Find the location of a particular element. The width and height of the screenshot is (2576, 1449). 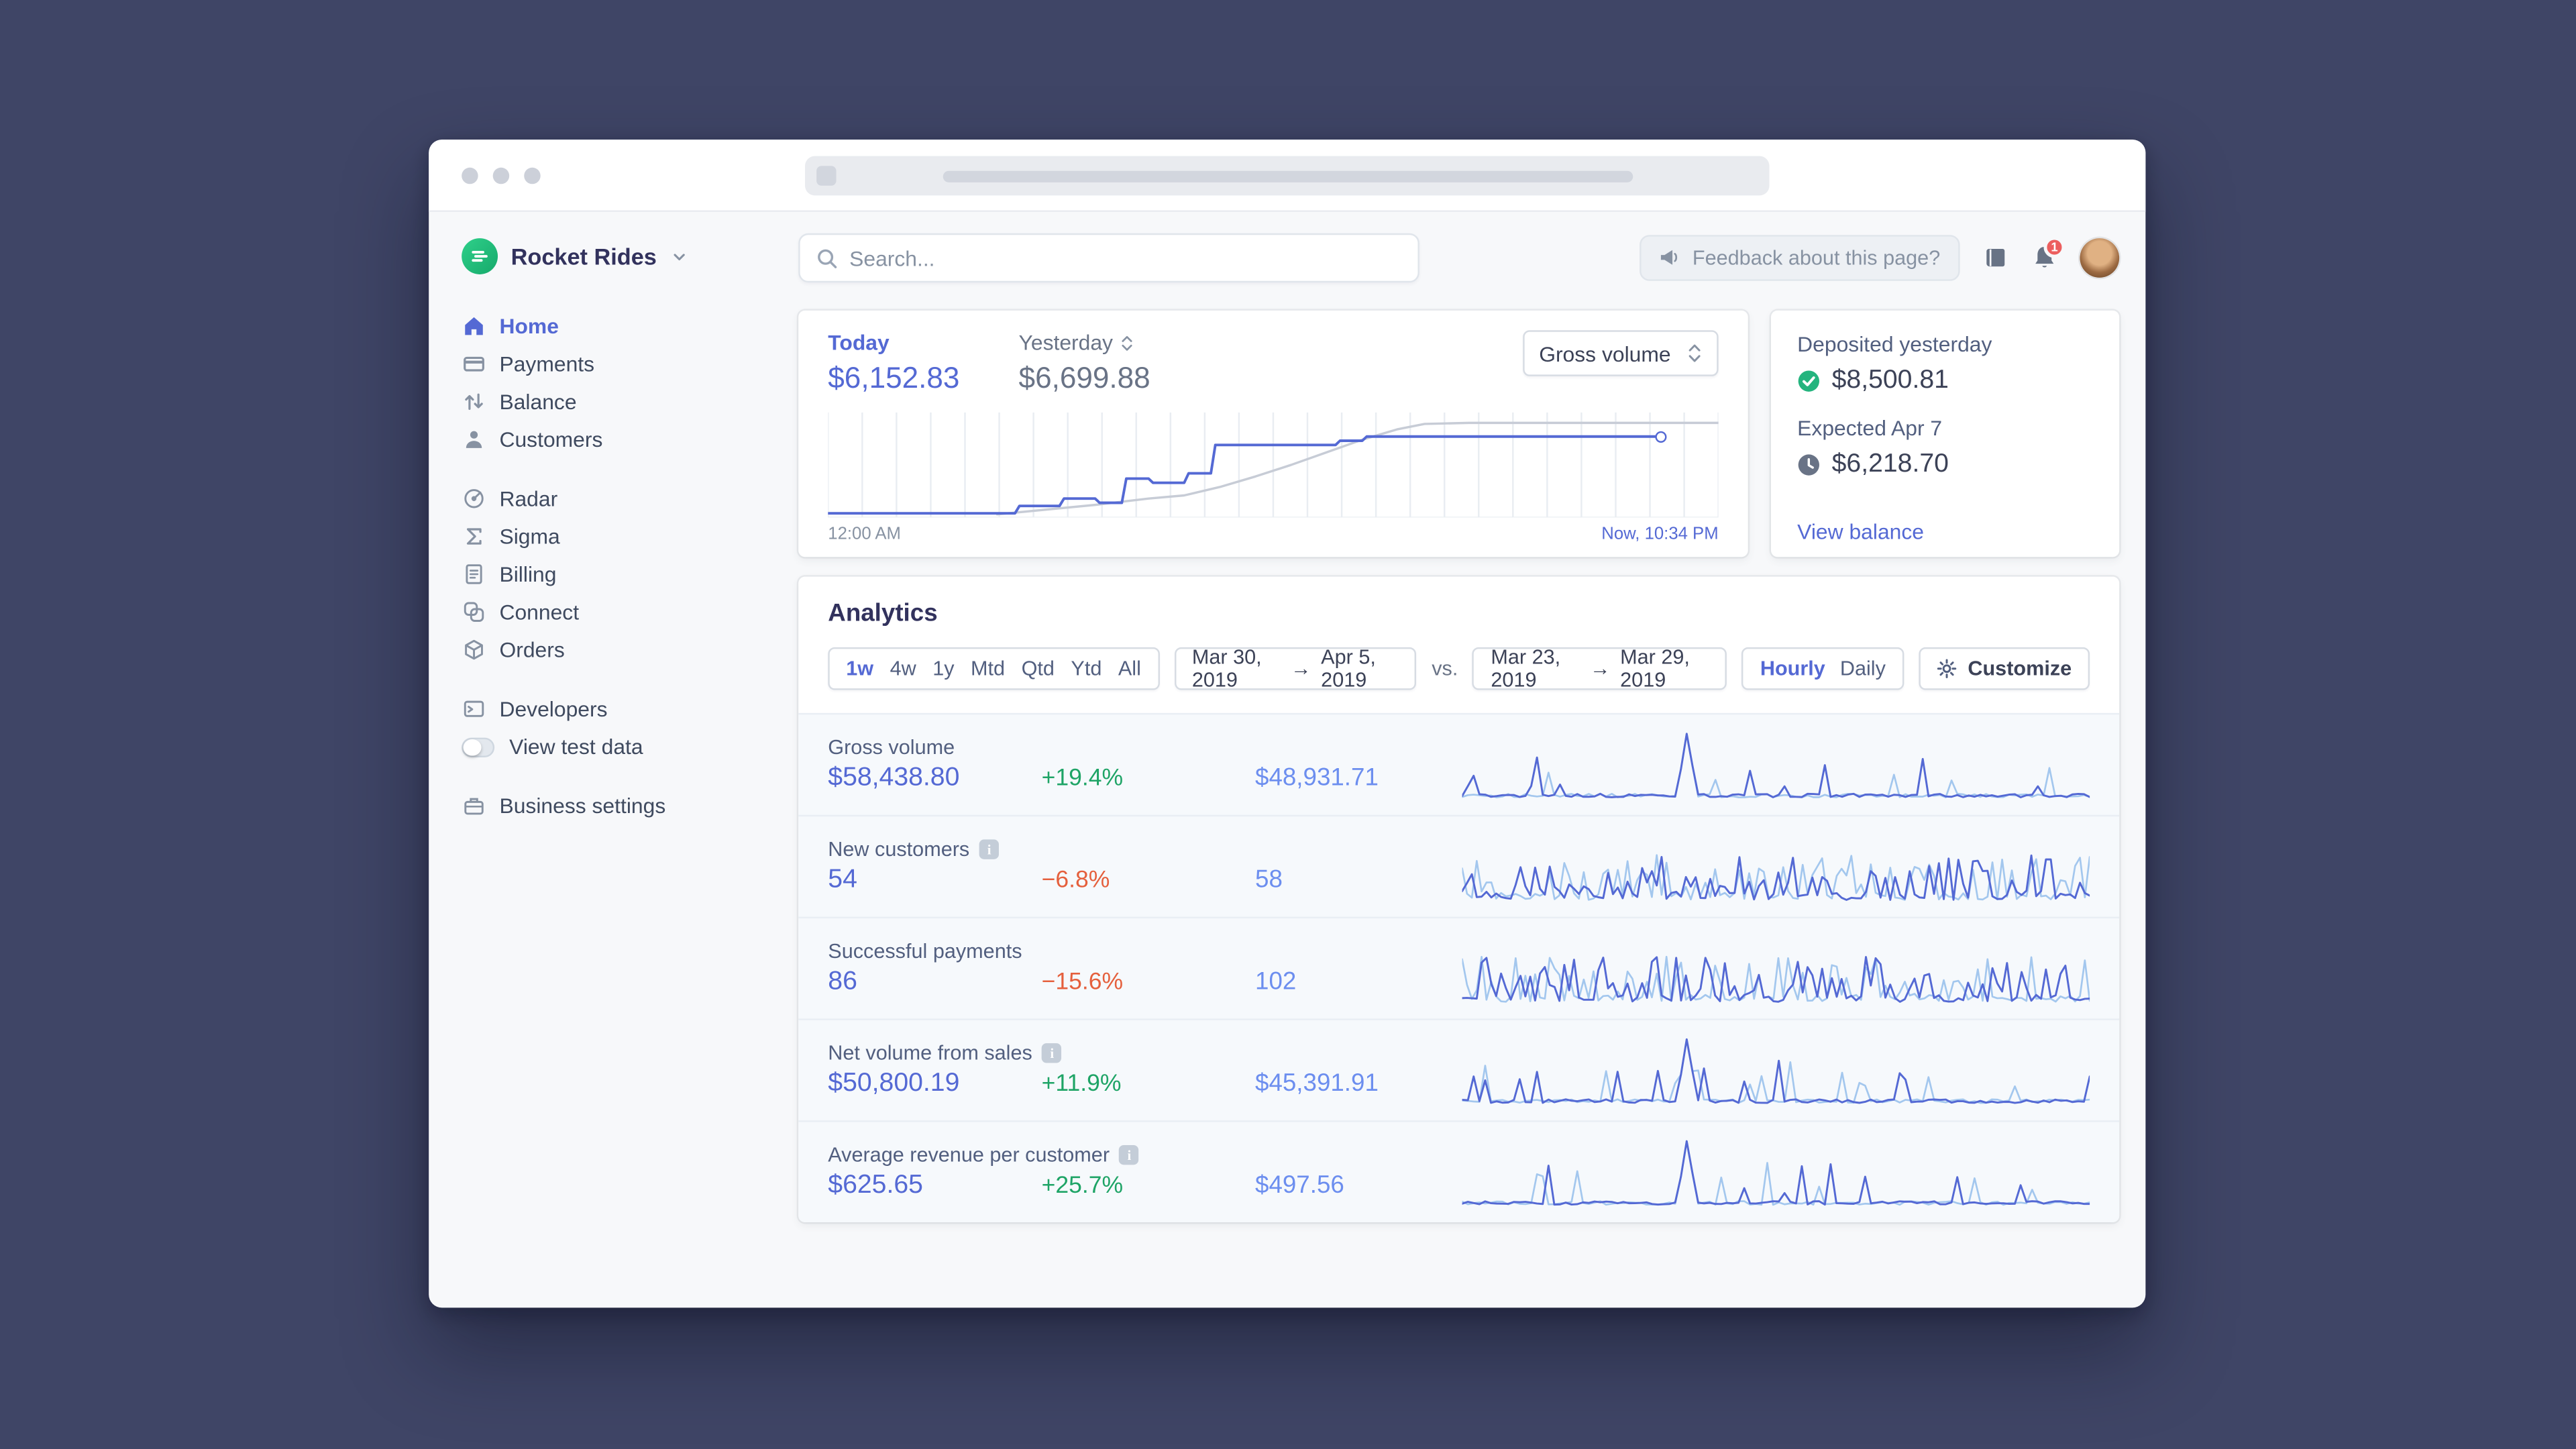

sidebar-item-orders: Orders is located at coordinates (622, 649).